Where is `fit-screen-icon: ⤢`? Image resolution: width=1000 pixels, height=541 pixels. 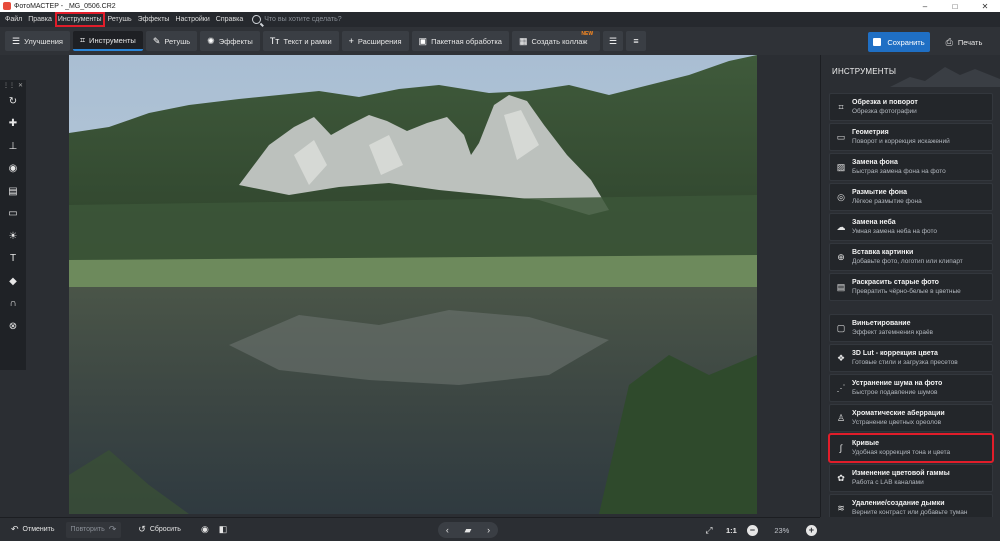
fit-screen-icon: ⤢ is located at coordinates (709, 530).